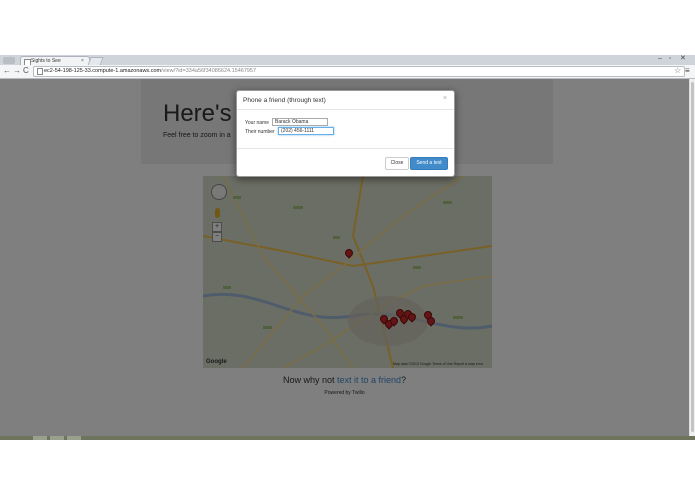  I want to click on reload-icon: C, so click(26, 71).